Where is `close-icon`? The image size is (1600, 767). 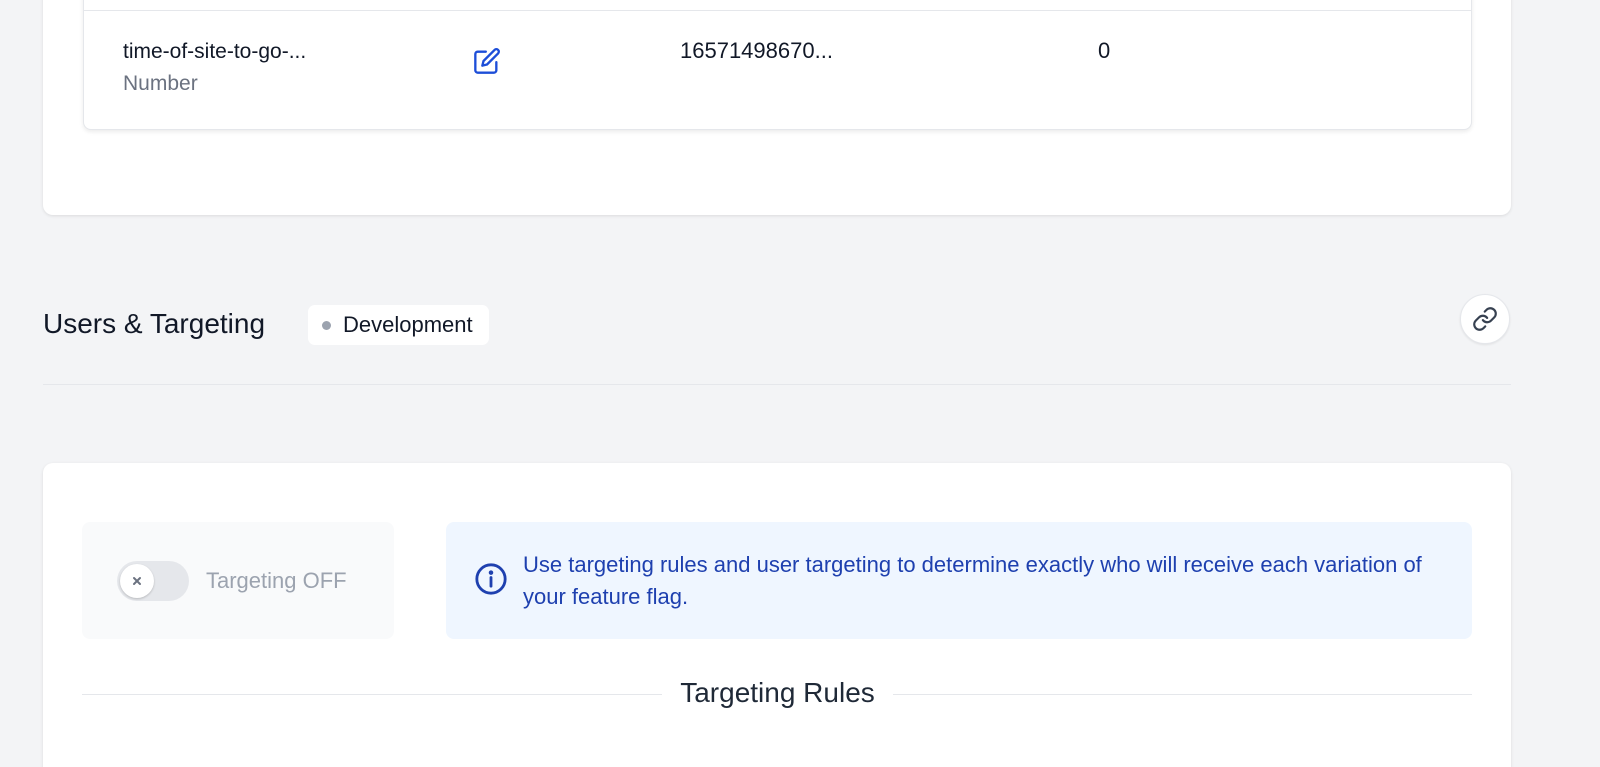
close-icon is located at coordinates (137, 581).